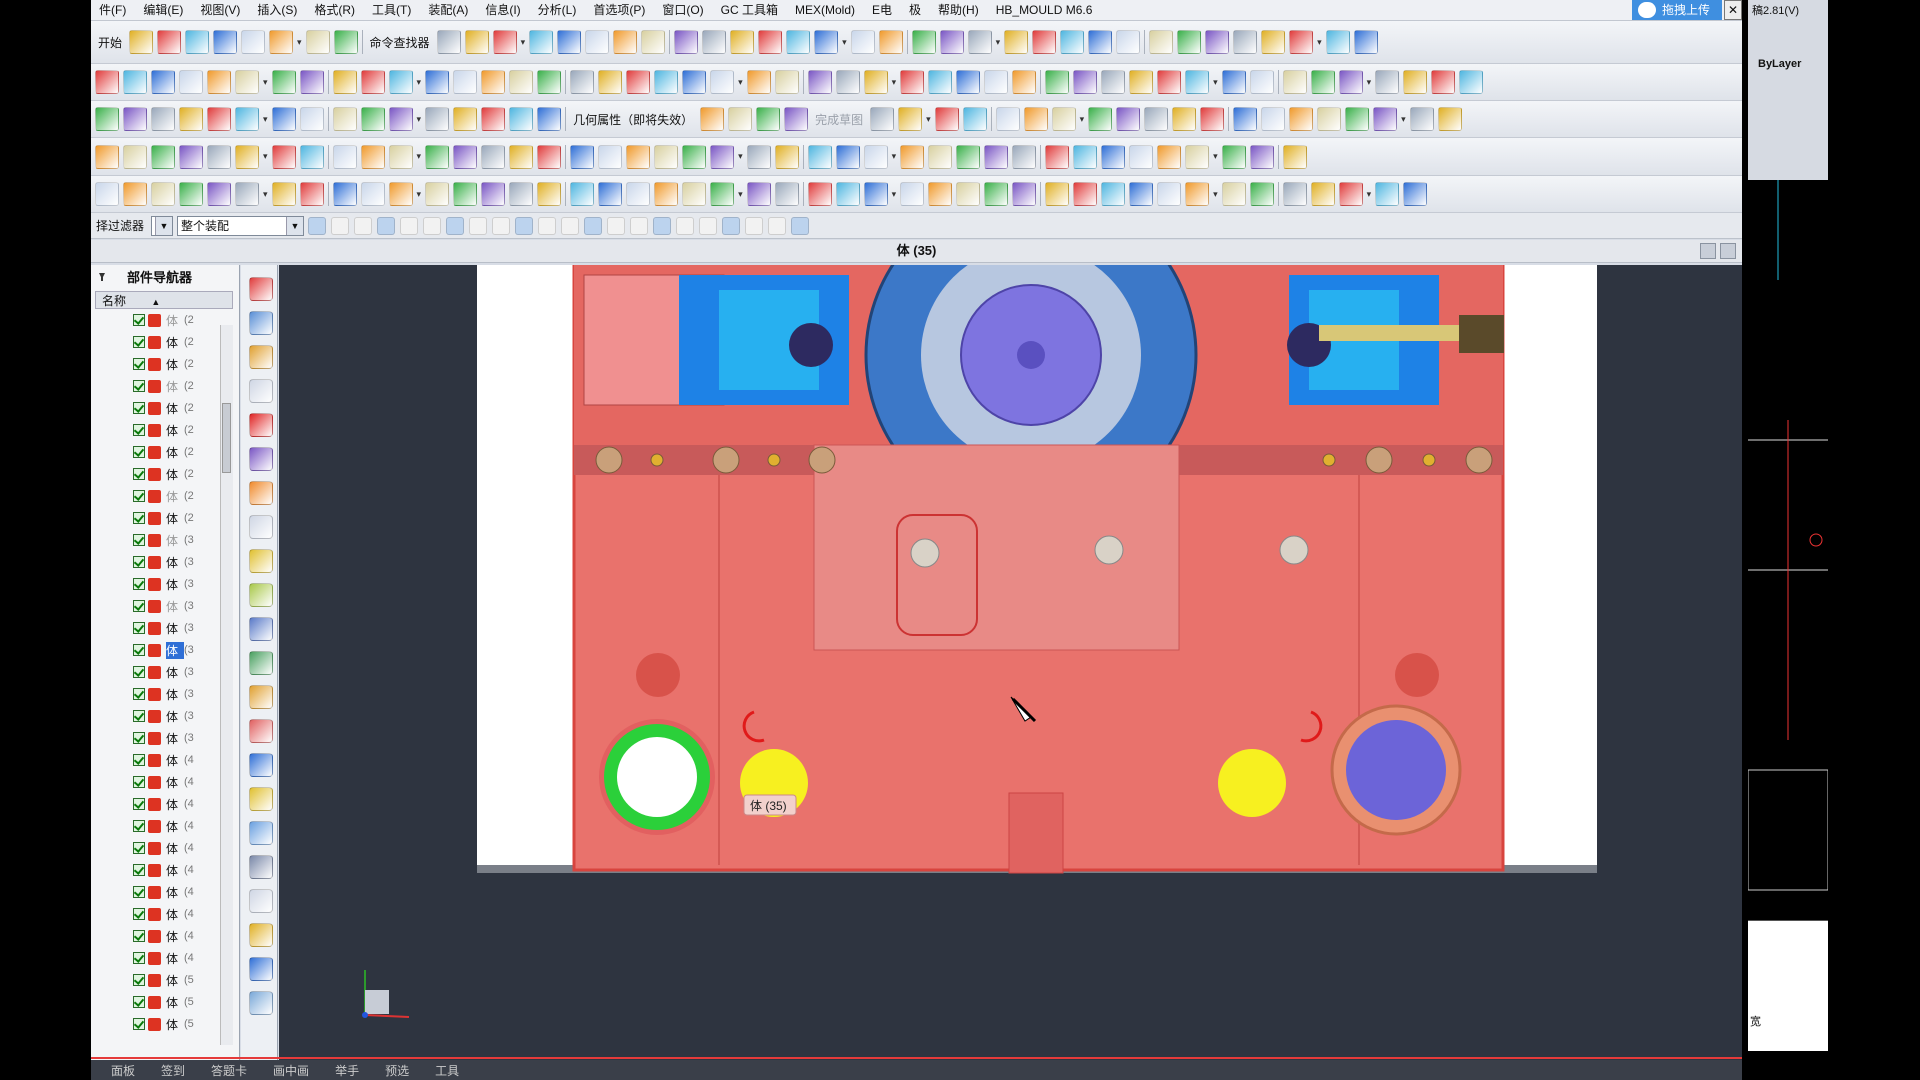  Describe the element at coordinates (558, 10) in the screenshot. I see `menu-item: 分析(L)` at that location.